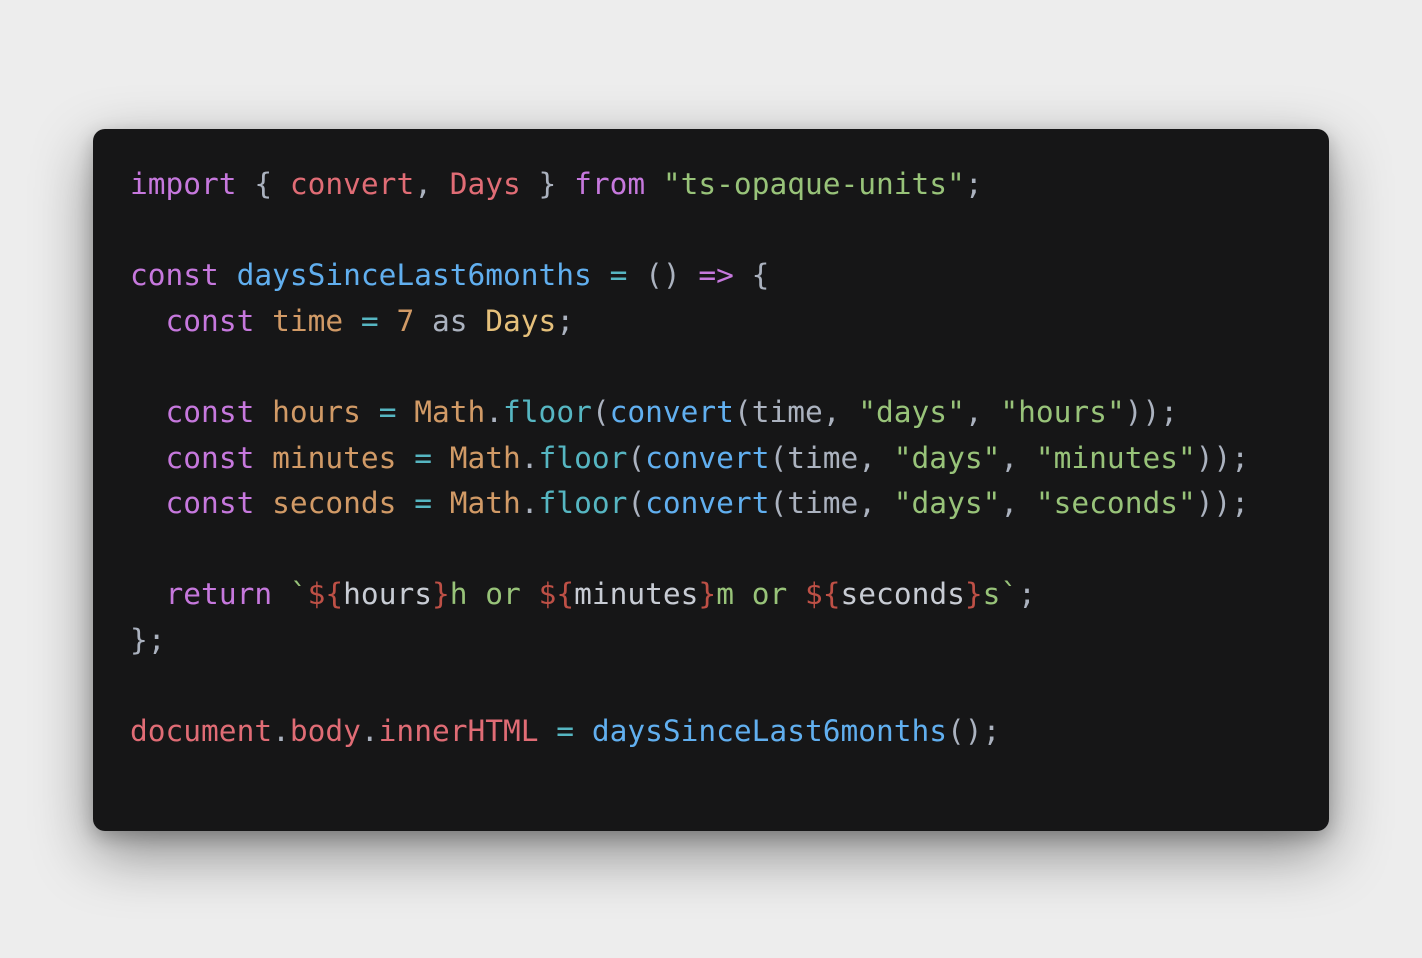  Describe the element at coordinates (458, 731) in the screenshot. I see `code-token-import-name: innerHTML` at that location.